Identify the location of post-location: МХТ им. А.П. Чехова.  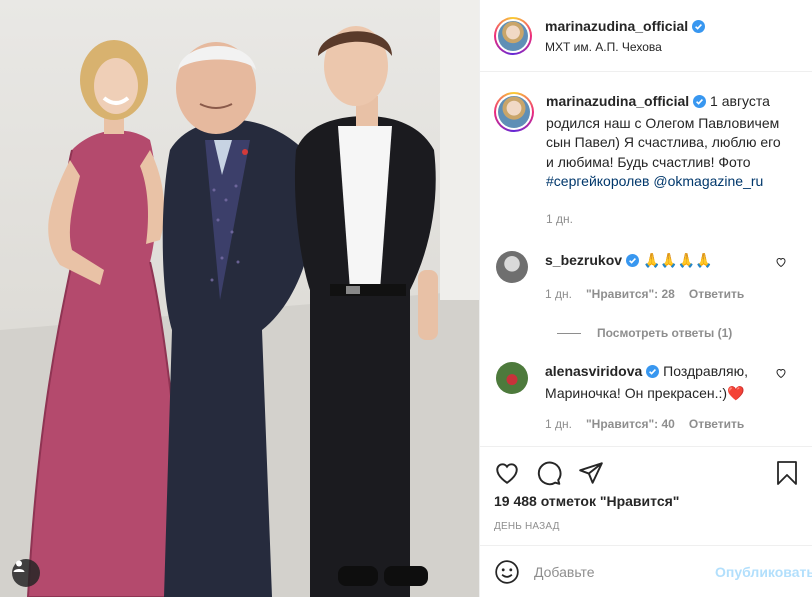
(625, 47).